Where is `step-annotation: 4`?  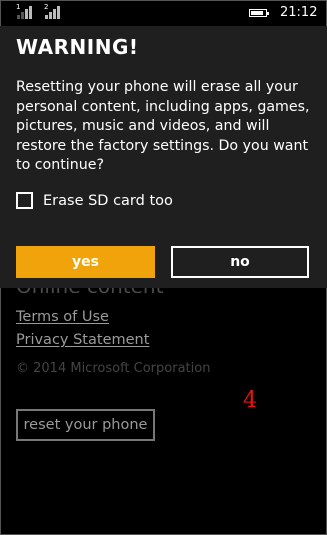 step-annotation: 4 is located at coordinates (250, 400).